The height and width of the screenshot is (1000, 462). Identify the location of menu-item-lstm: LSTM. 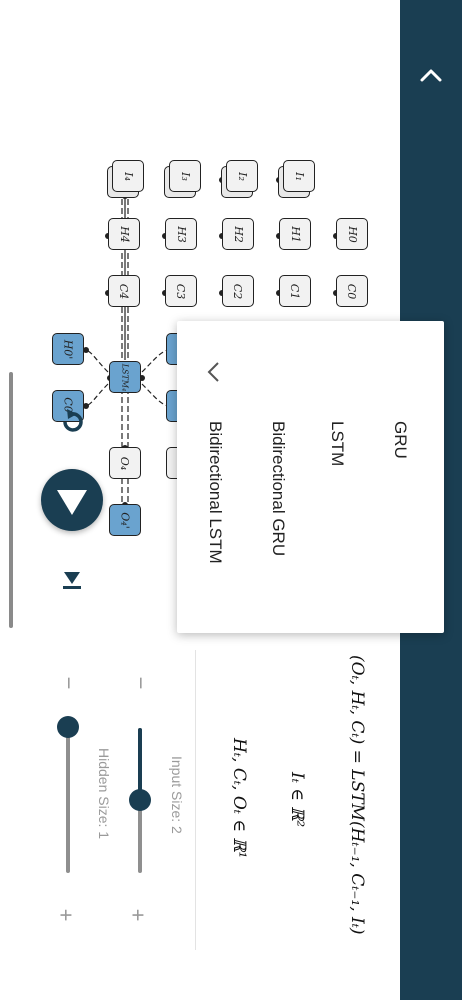
(337, 443).